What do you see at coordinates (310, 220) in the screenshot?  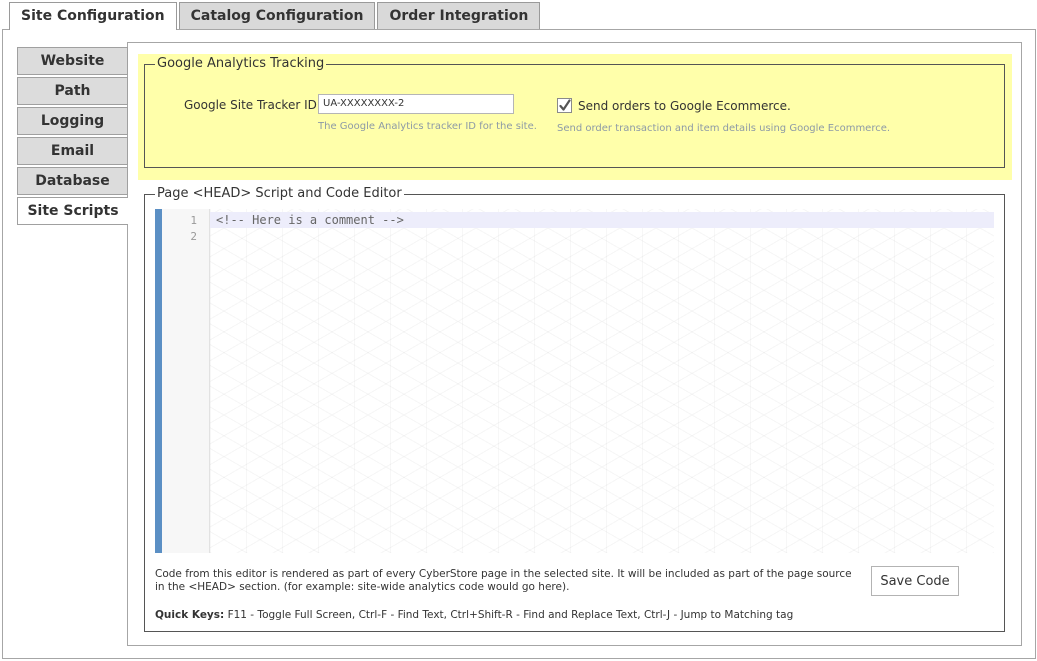 I see `code-line: <!-- Here is a comment -->` at bounding box center [310, 220].